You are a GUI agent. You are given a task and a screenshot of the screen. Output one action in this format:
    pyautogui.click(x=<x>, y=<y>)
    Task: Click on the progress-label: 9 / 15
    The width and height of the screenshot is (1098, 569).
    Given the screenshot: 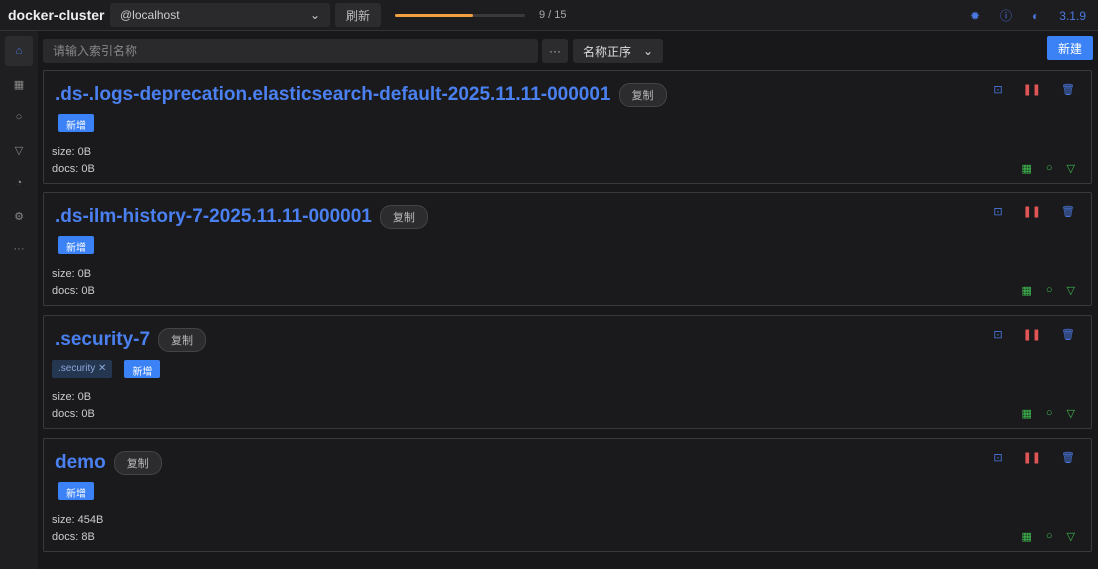 What is the action you would take?
    pyautogui.click(x=553, y=15)
    